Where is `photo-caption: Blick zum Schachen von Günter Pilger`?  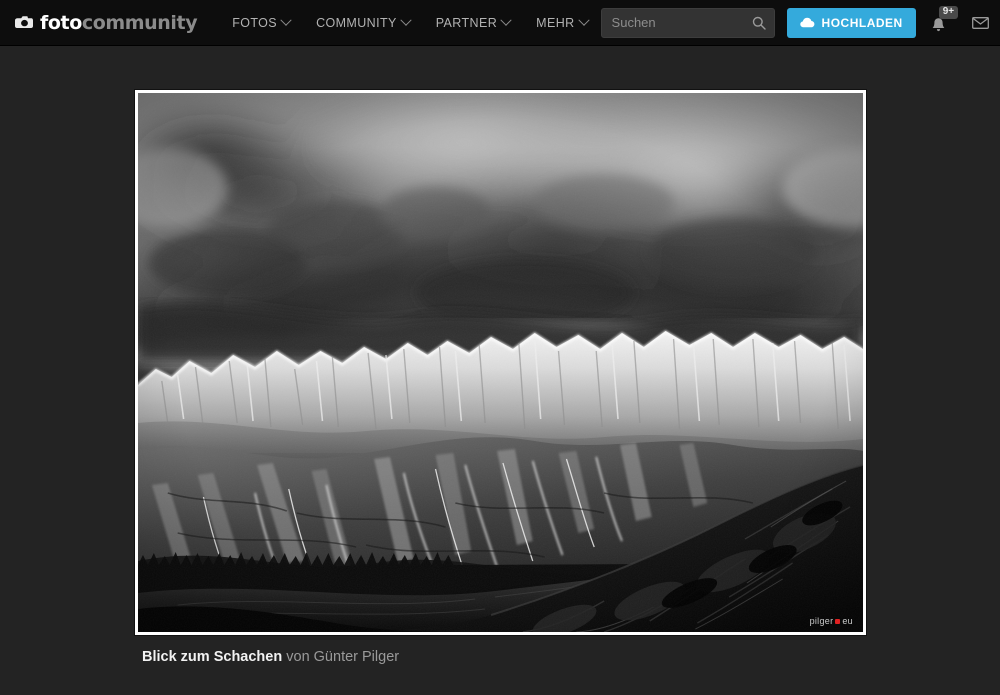
photo-caption: Blick zum Schachen von Günter Pilger is located at coordinates (270, 657).